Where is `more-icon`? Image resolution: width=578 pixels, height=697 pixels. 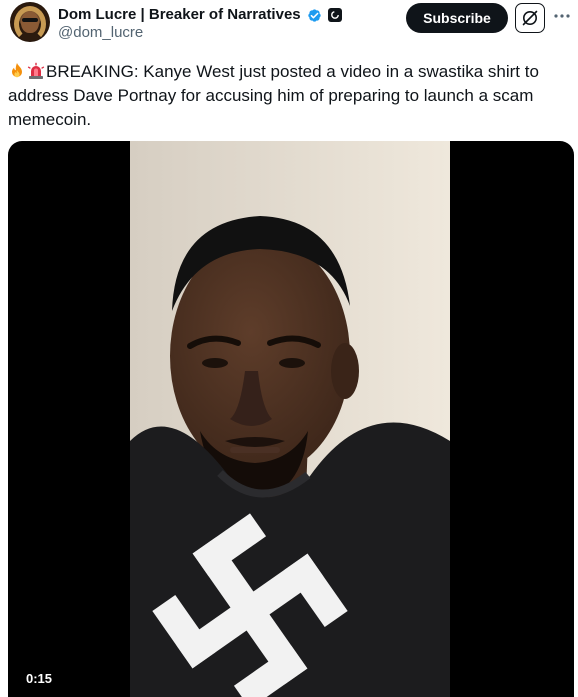 more-icon is located at coordinates (562, 16).